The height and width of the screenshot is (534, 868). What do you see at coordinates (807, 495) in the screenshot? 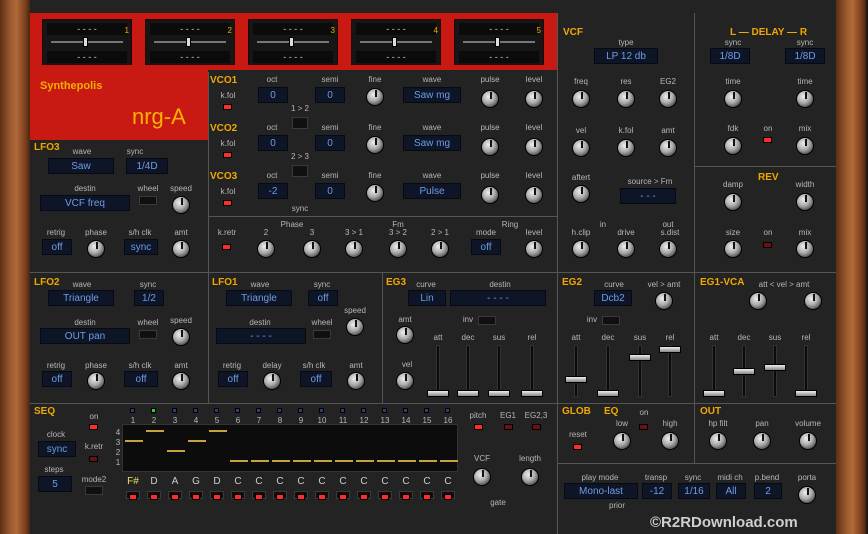
I see `porta-knob` at bounding box center [807, 495].